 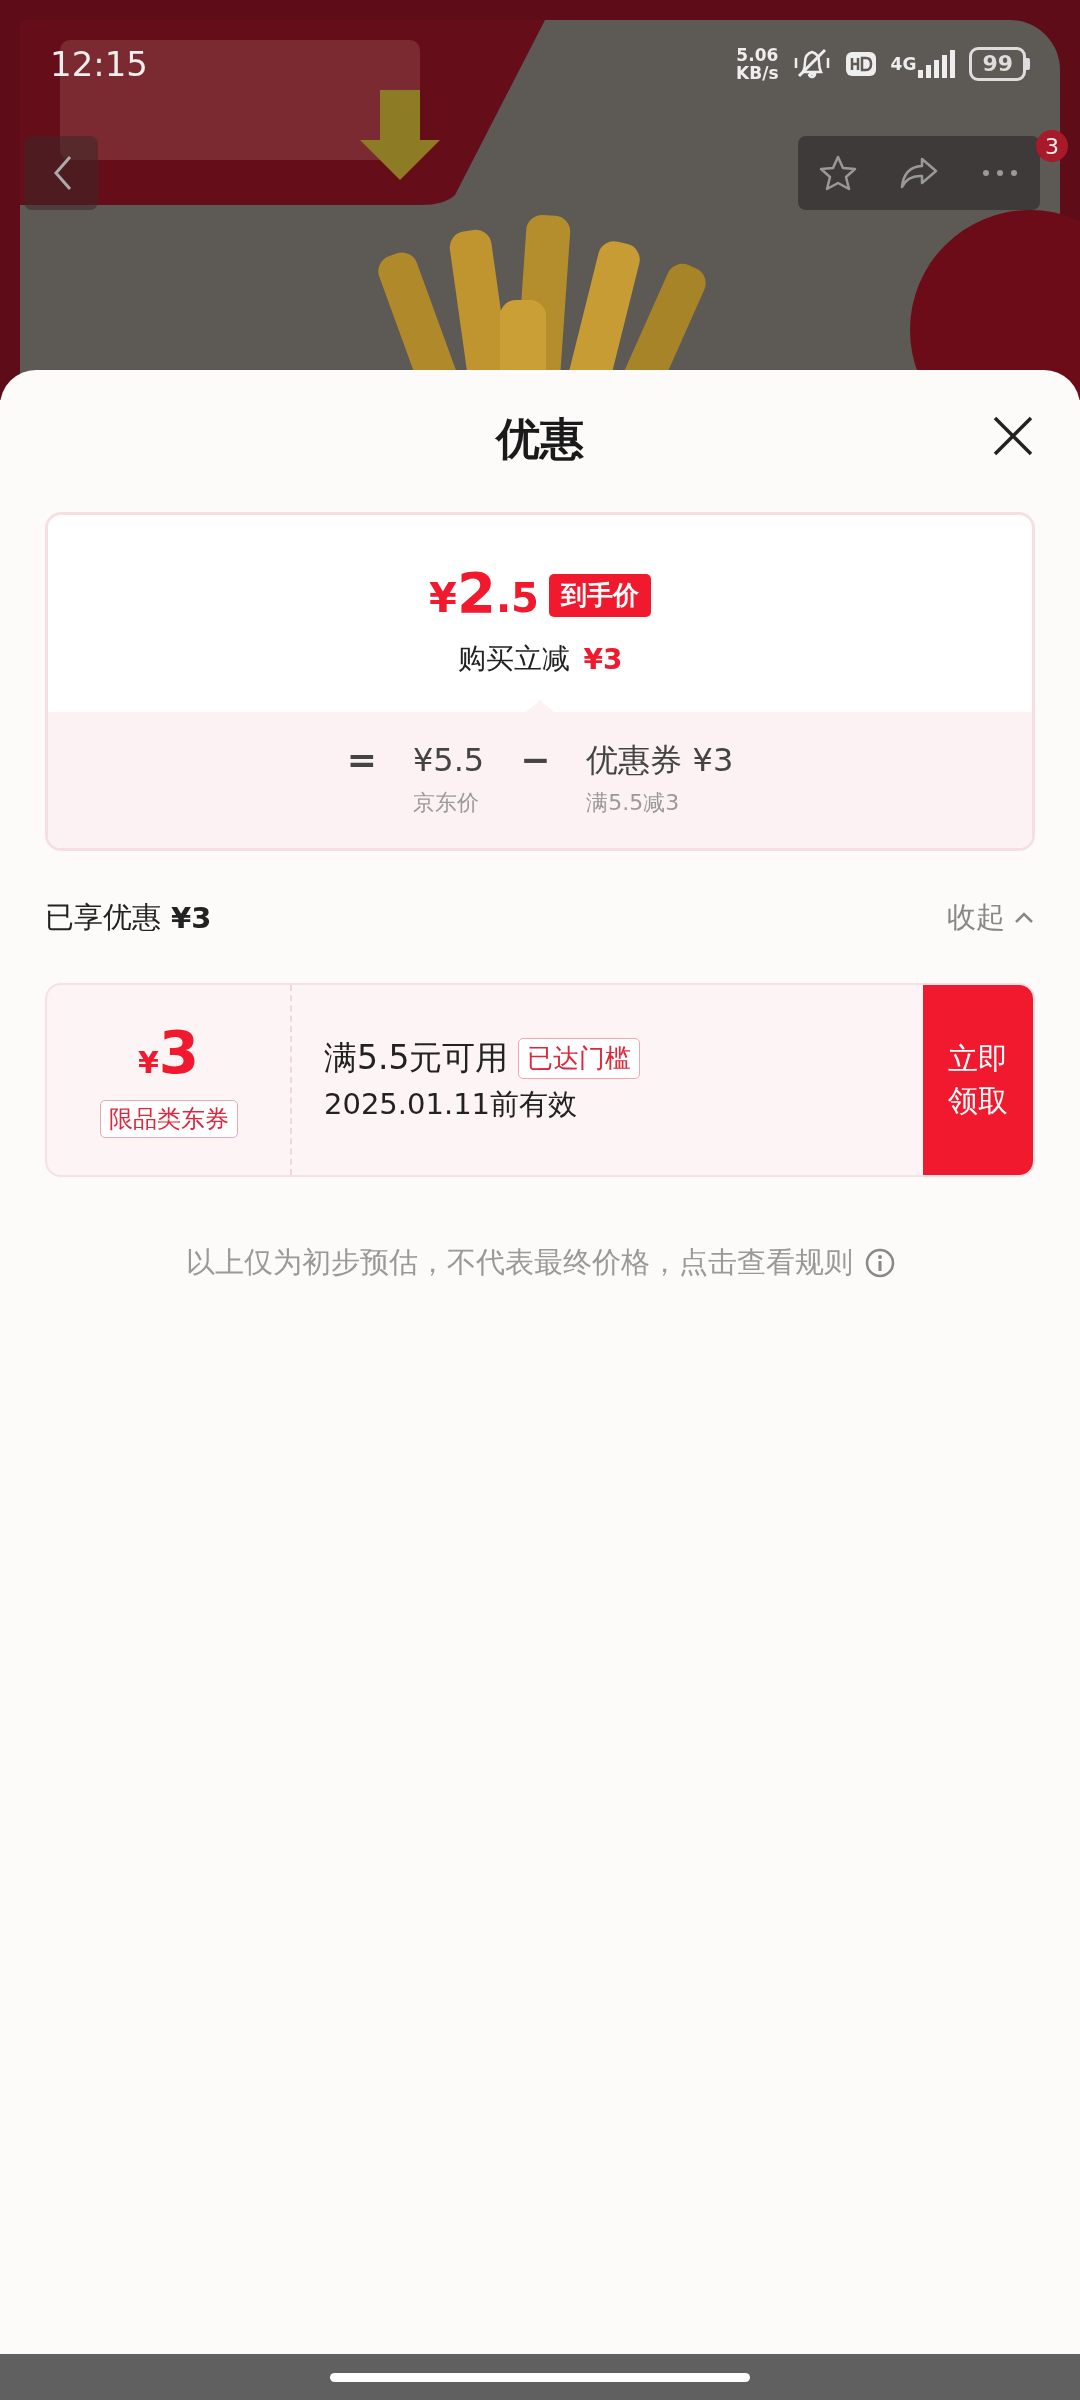 I want to click on sheet-title: 优惠, so click(x=540, y=438).